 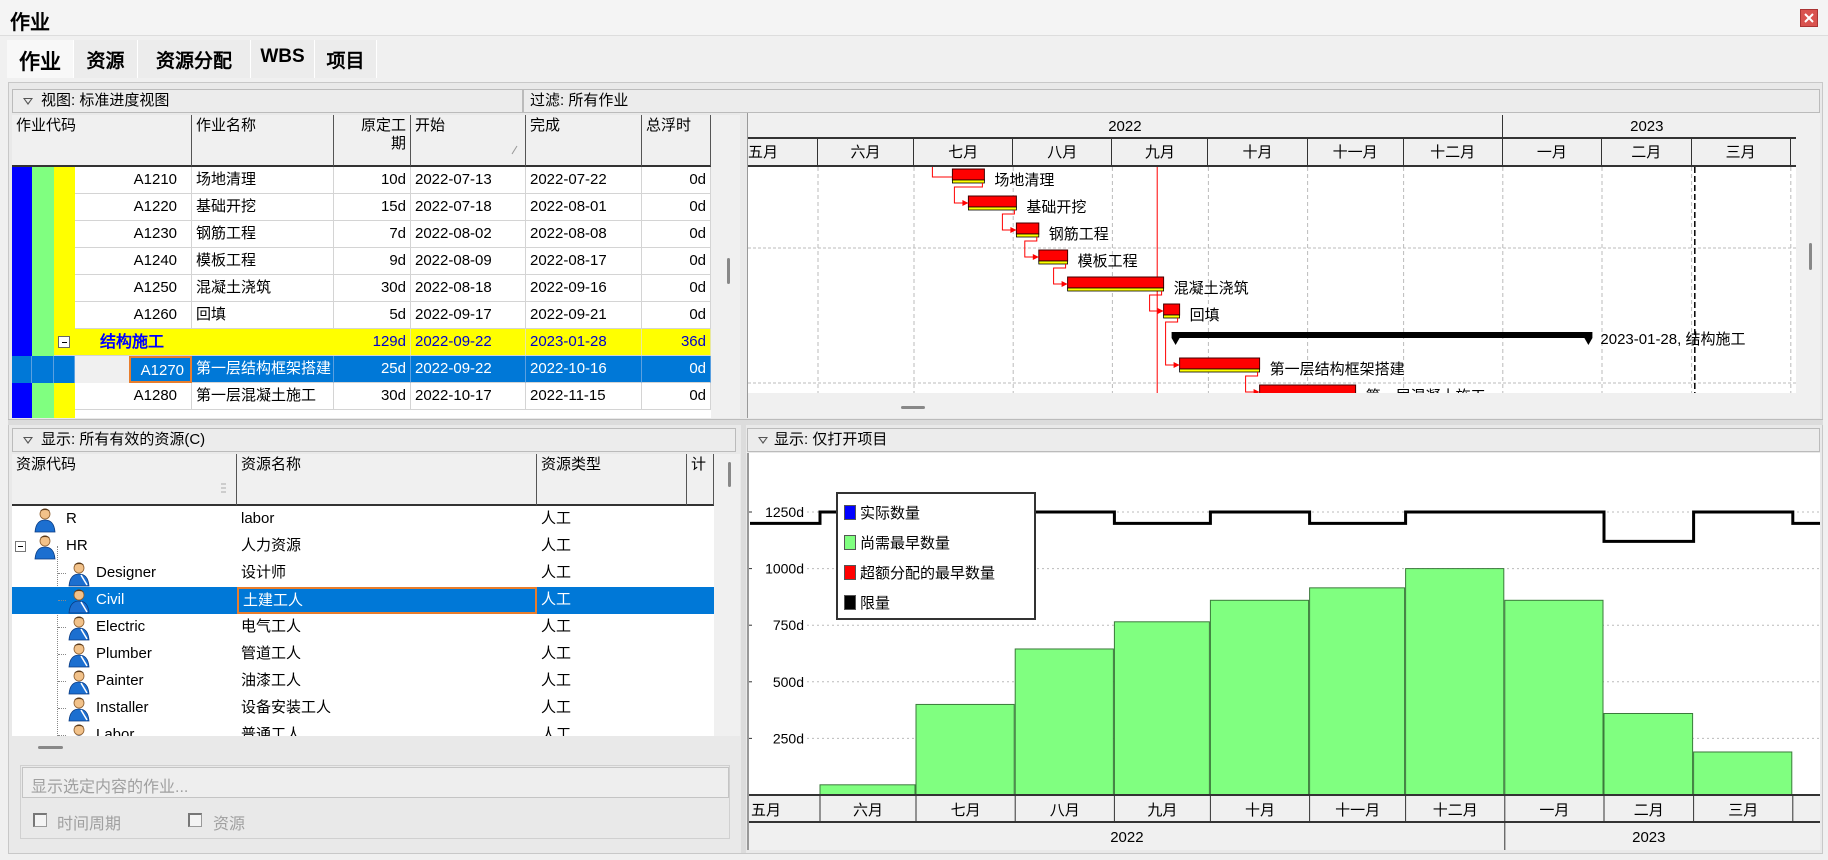 I want to click on view-selector: 视图: 标准进度视图, so click(x=267, y=101).